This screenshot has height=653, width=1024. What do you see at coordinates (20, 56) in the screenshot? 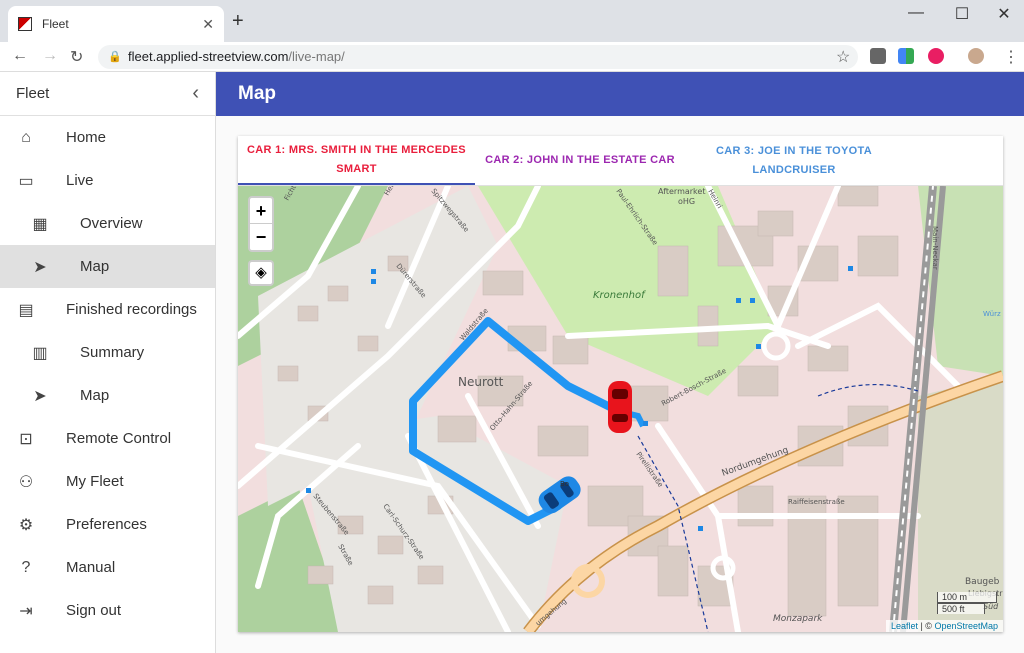
I see `back-icon: ←` at bounding box center [20, 56].